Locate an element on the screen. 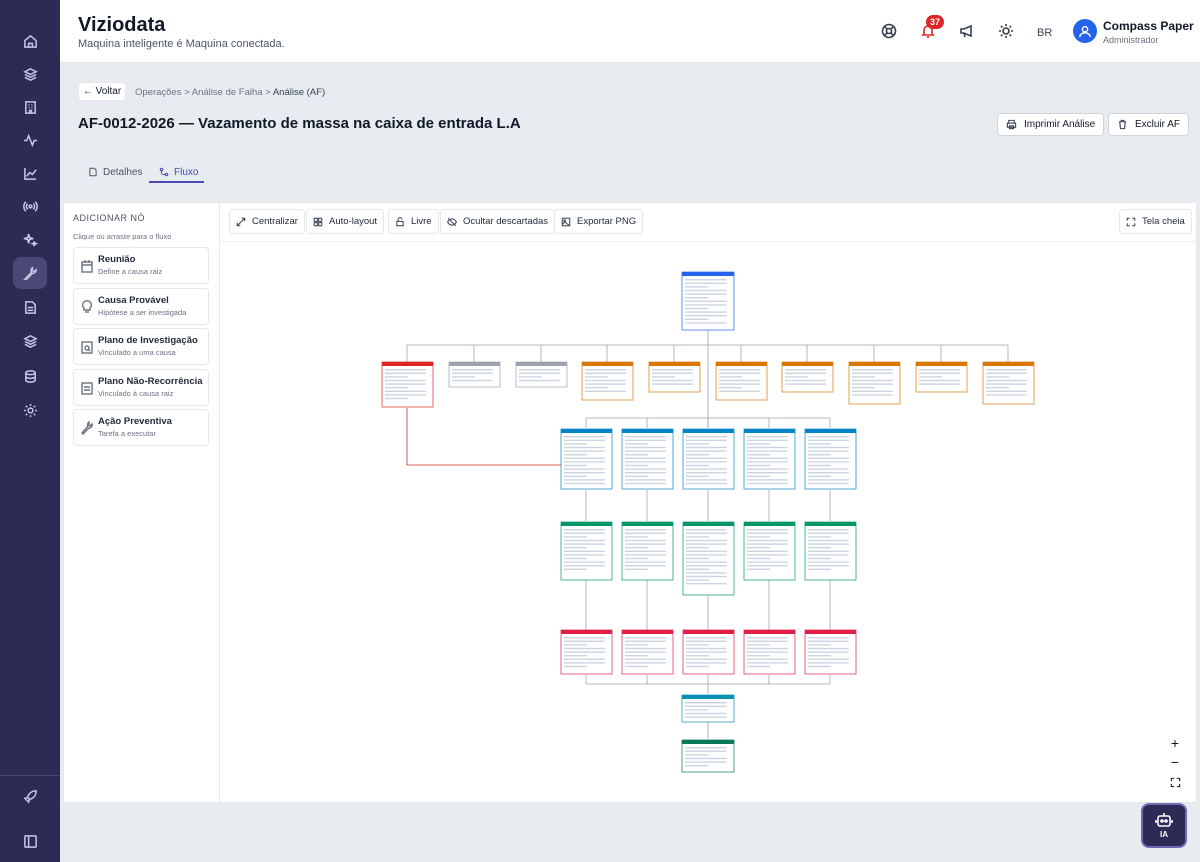  sparkles-icon is located at coordinates (30, 239).